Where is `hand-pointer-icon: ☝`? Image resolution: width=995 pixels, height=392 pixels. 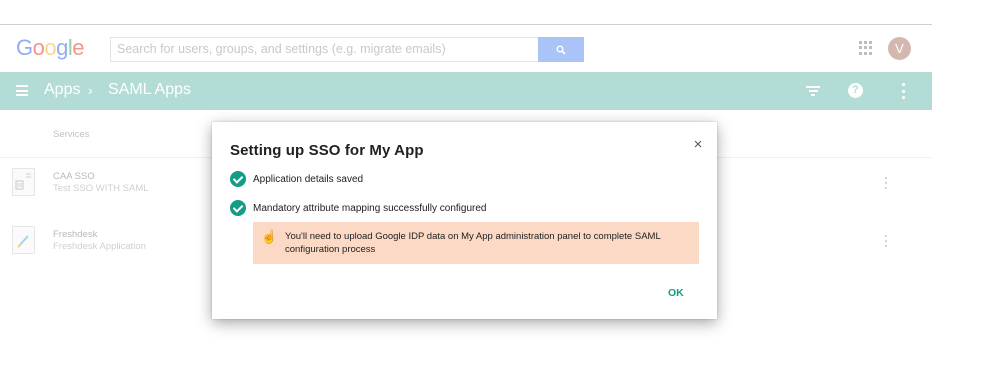 hand-pointer-icon: ☝ is located at coordinates (269, 236).